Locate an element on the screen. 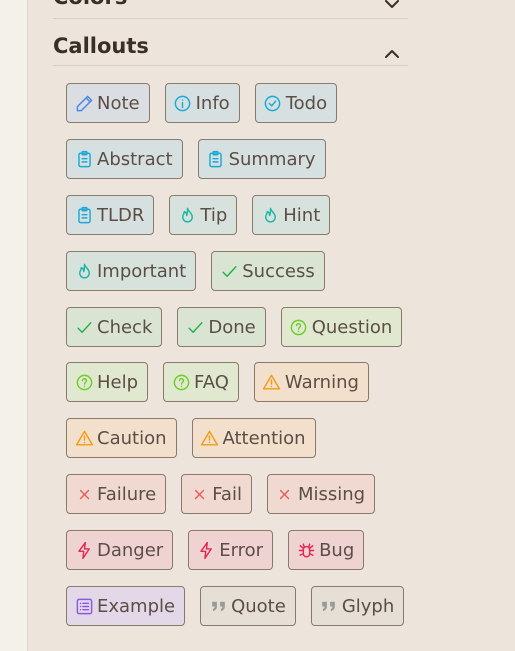 This screenshot has width=515, height=651. callout-help-button: Help is located at coordinates (107, 382).